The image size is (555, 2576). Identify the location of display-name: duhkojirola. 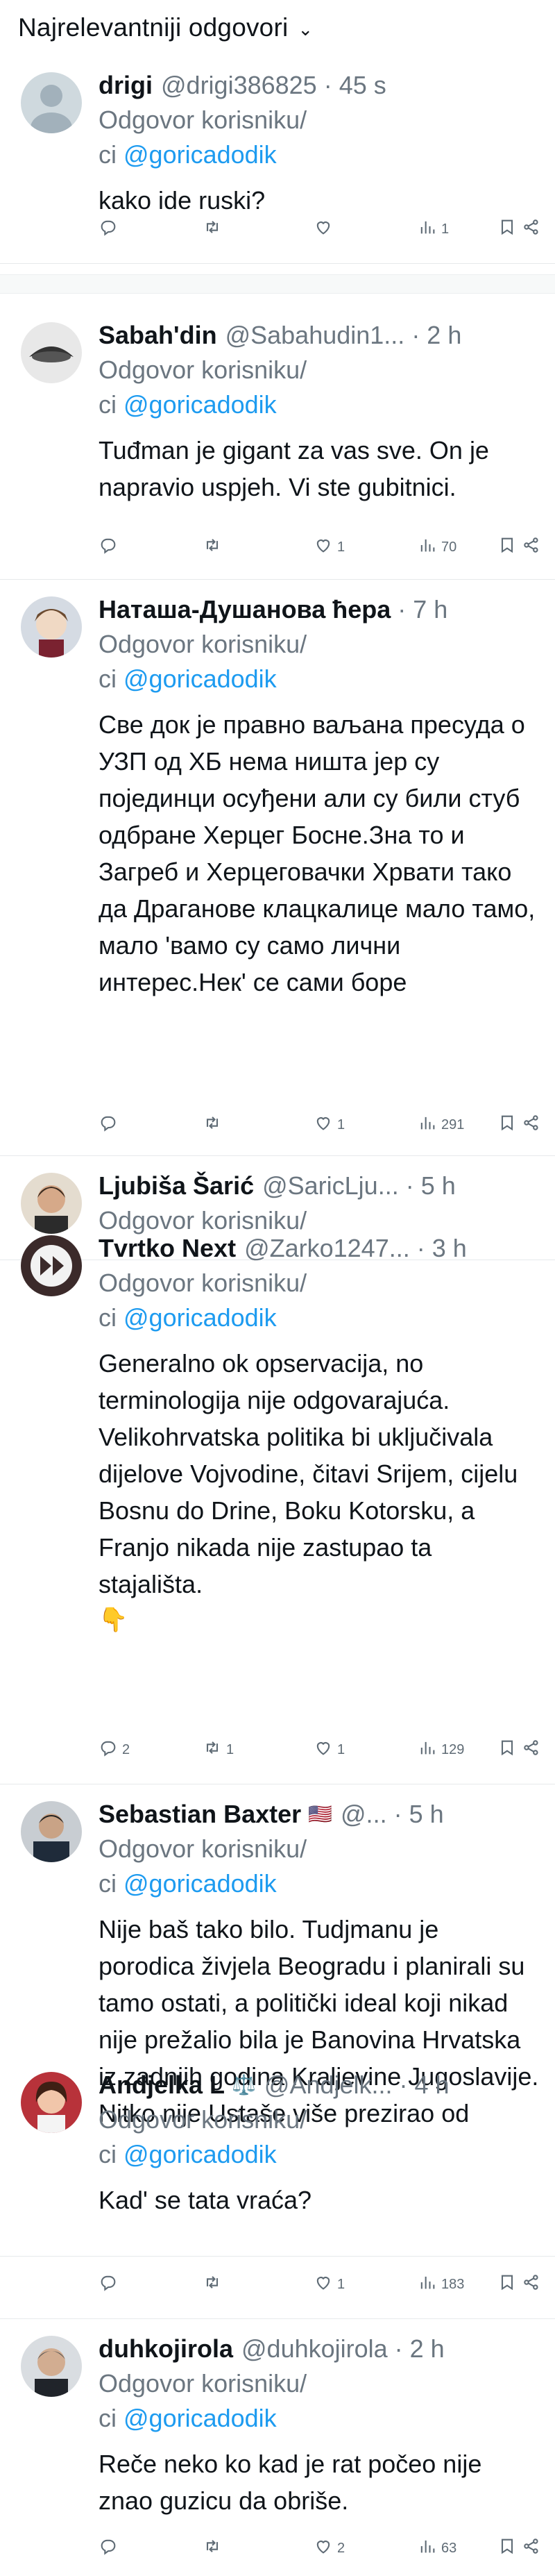
(166, 2349).